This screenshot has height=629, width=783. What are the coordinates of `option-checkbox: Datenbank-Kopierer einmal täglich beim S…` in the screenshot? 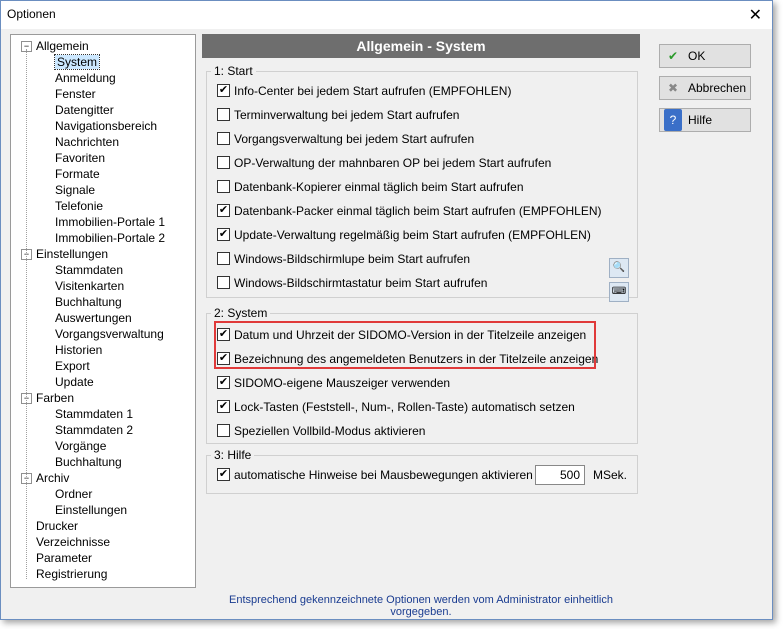 It's located at (370, 187).